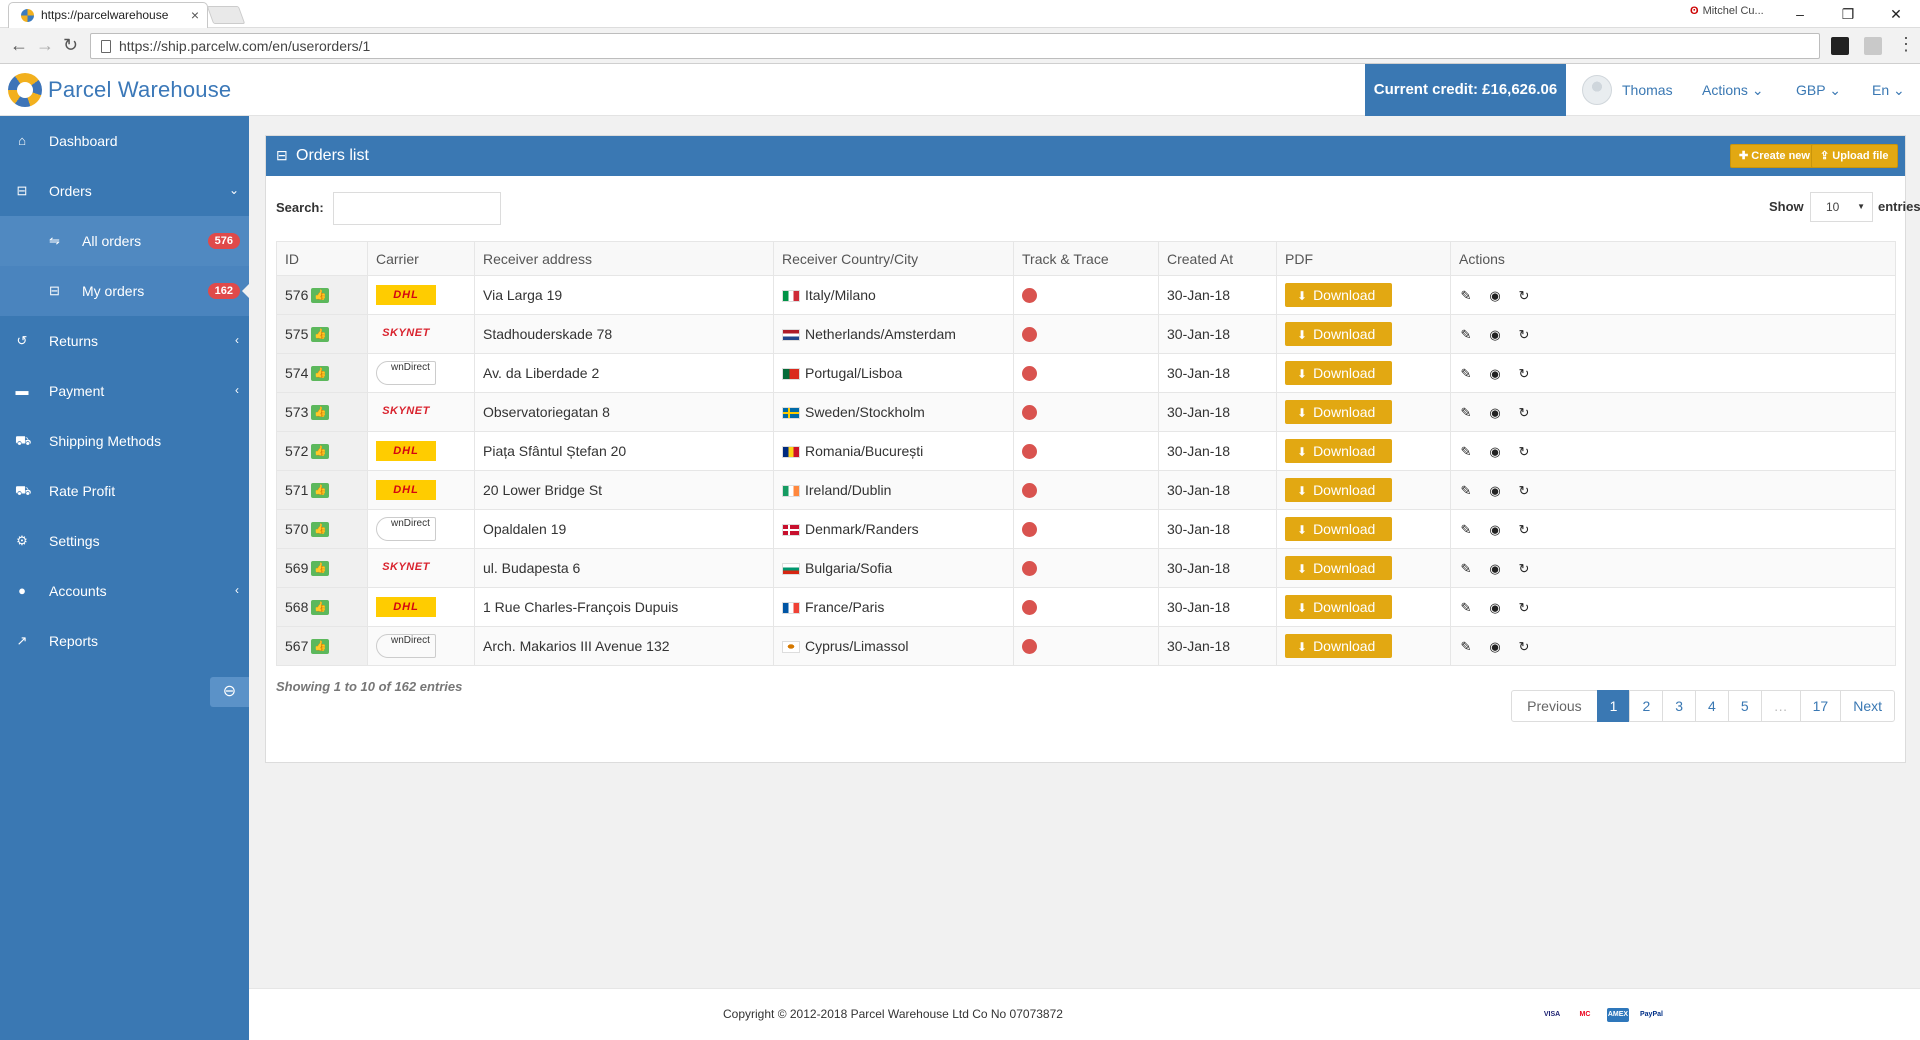 This screenshot has width=1920, height=1040. What do you see at coordinates (1744, 706) in the screenshot?
I see `pagination-page: 5` at bounding box center [1744, 706].